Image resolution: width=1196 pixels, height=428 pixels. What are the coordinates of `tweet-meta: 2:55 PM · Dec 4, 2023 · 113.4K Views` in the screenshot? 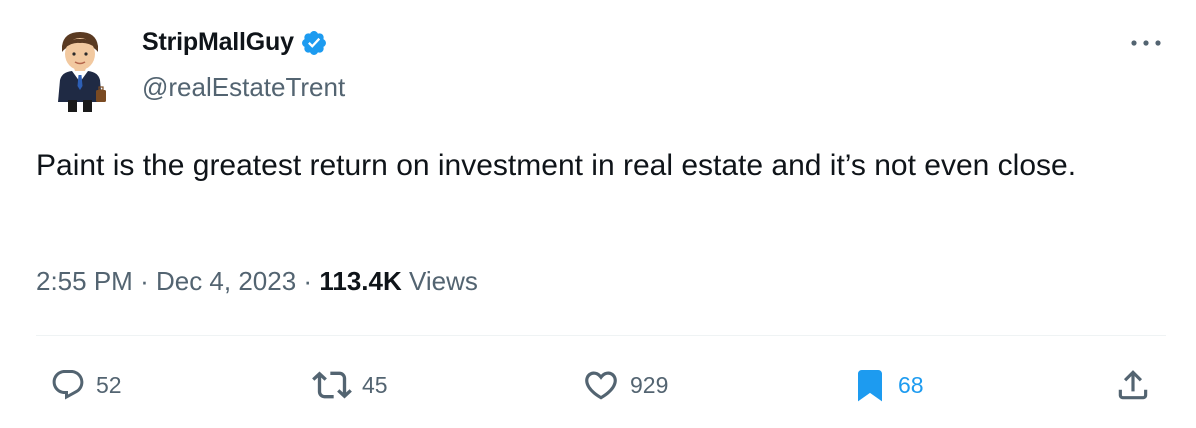 It's located at (257, 281).